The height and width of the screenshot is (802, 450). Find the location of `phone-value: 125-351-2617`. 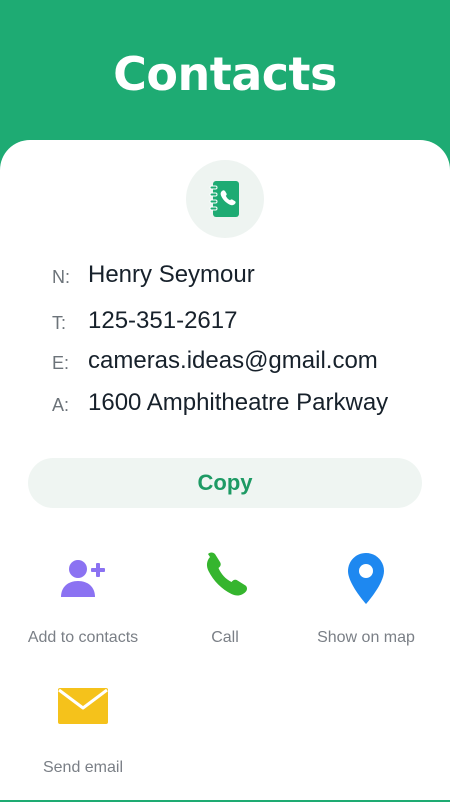

phone-value: 125-351-2617 is located at coordinates (163, 320).